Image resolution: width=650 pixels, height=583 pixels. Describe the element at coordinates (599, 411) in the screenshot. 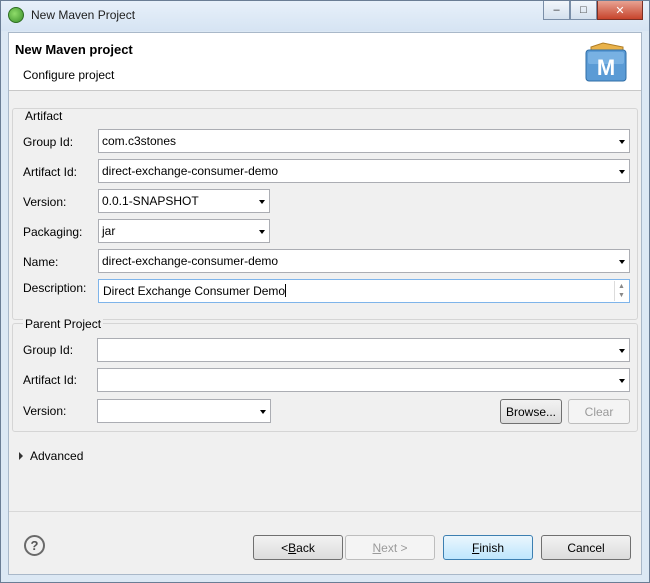

I see `clear-button: Clear` at that location.